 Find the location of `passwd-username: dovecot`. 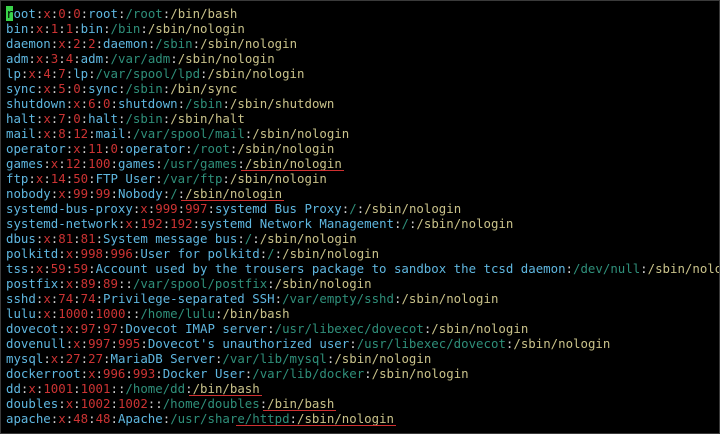

passwd-username: dovecot is located at coordinates (32, 328).